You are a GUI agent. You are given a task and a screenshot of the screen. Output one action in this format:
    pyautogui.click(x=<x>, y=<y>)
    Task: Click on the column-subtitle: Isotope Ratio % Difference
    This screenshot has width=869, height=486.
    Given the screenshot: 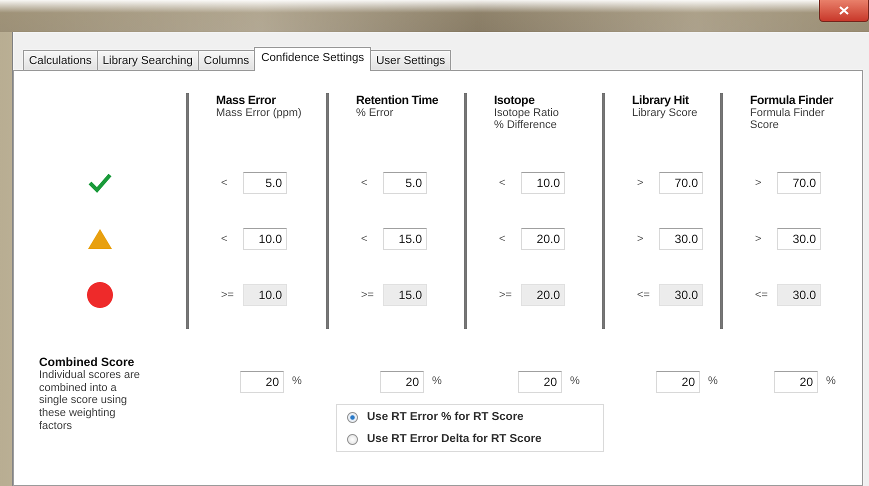 What is the action you would take?
    pyautogui.click(x=527, y=119)
    